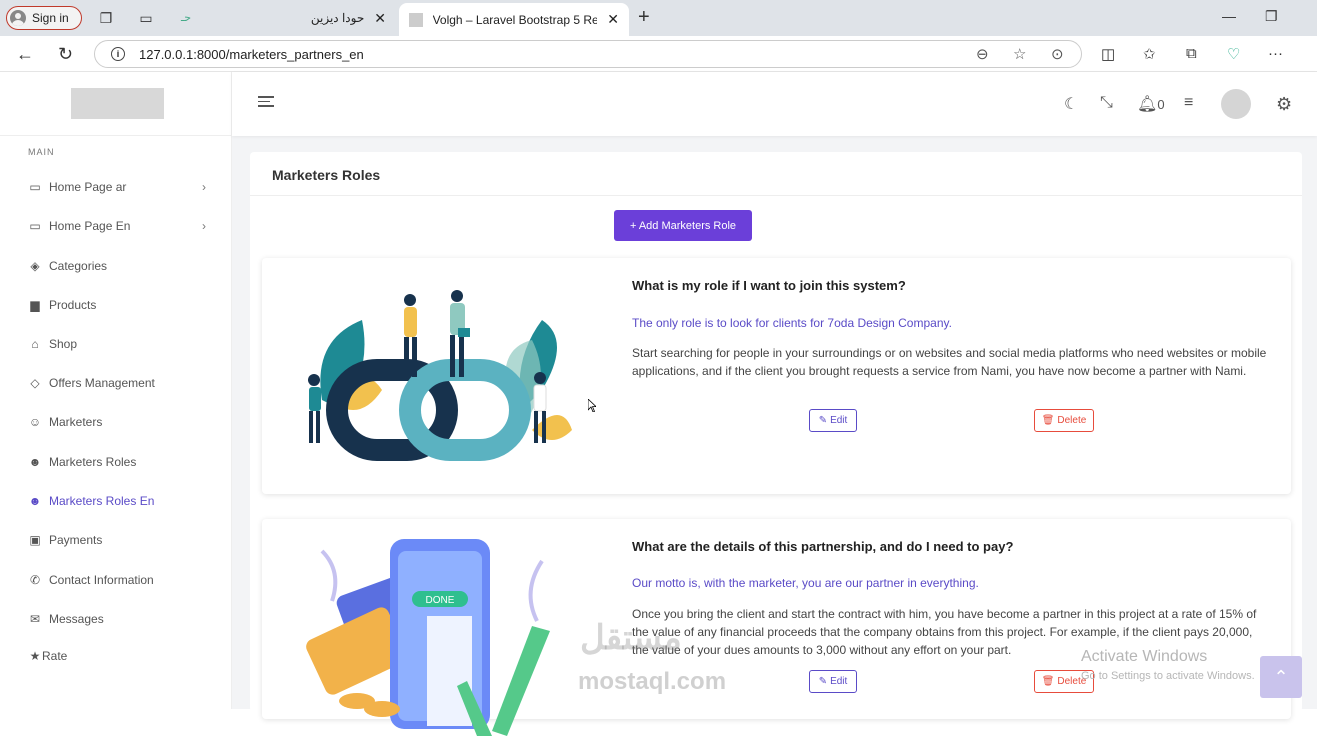  What do you see at coordinates (1057, 54) in the screenshot?
I see `more-actions-icon: ⊙` at bounding box center [1057, 54].